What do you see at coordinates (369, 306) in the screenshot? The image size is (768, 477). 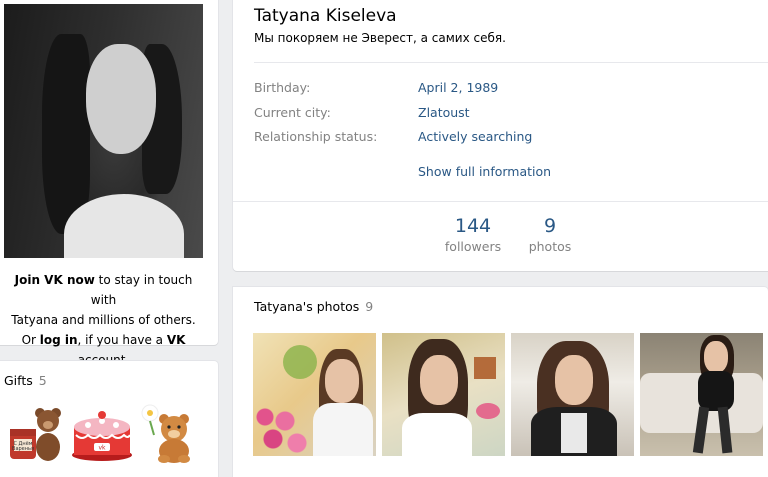 I see `photos-header-count: 9` at bounding box center [369, 306].